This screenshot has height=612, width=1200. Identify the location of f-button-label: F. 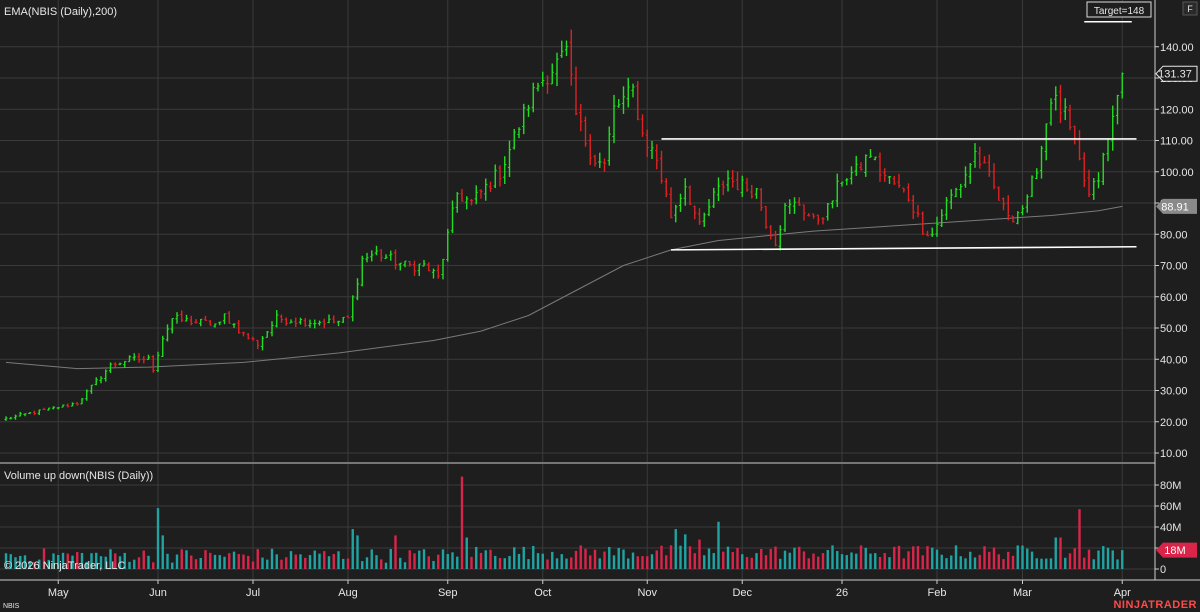
(1190, 9).